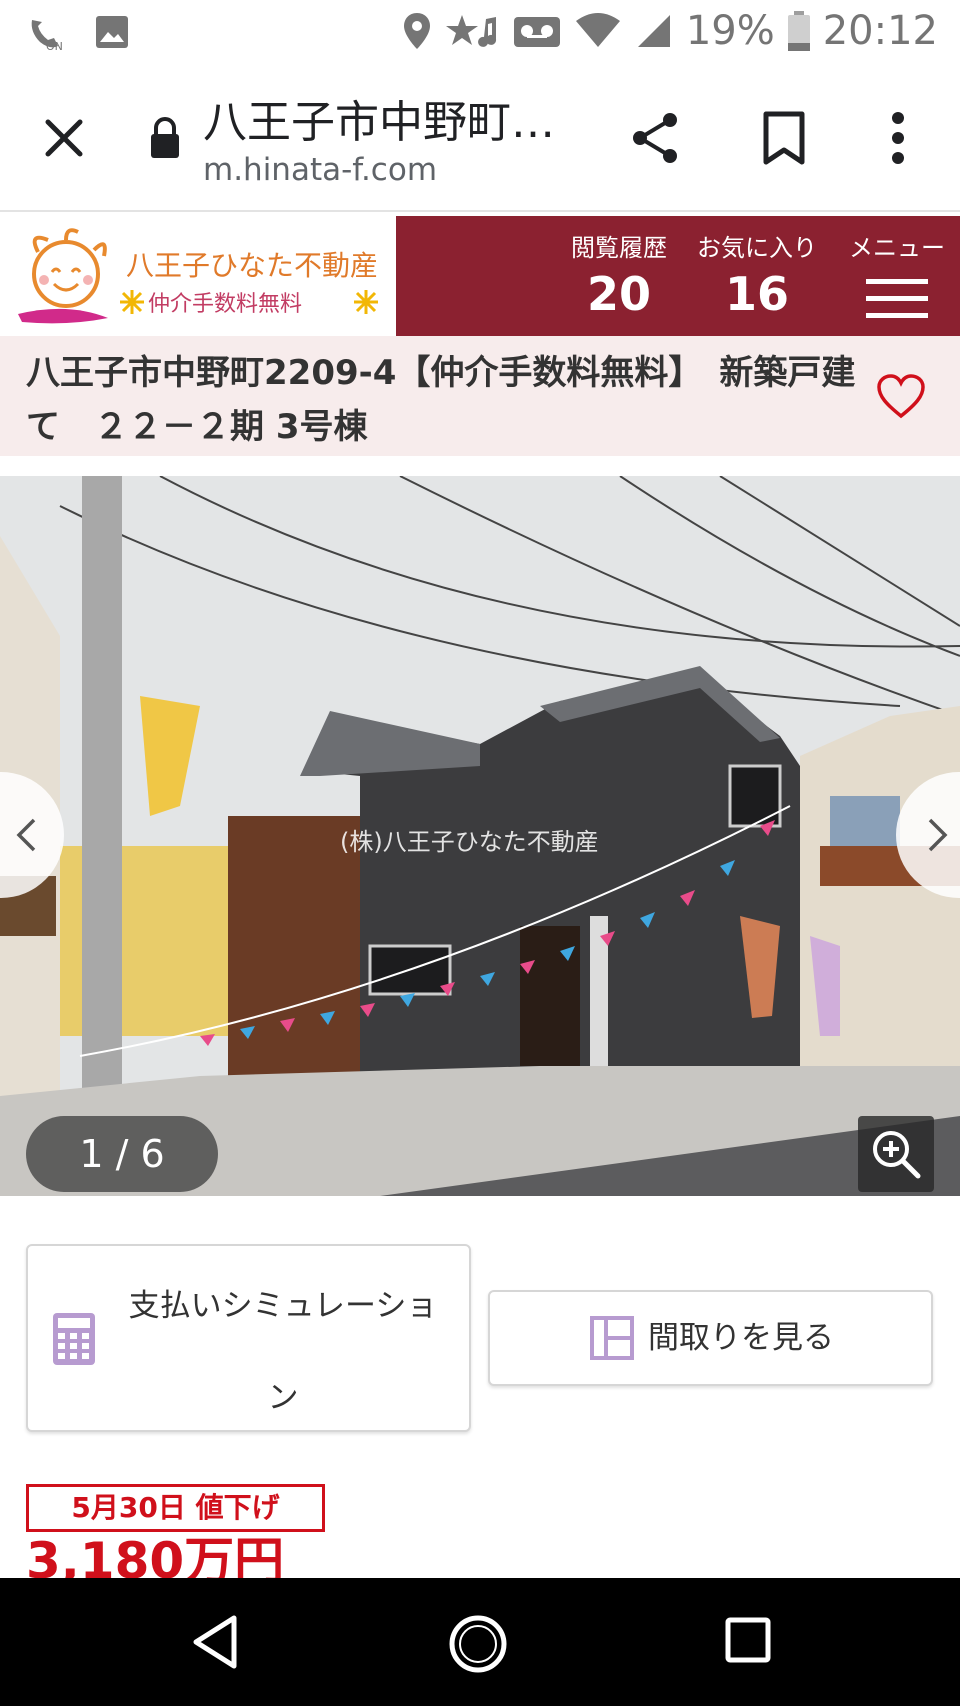 The image size is (960, 1706). What do you see at coordinates (653, 31) in the screenshot?
I see `signal-icon` at bounding box center [653, 31].